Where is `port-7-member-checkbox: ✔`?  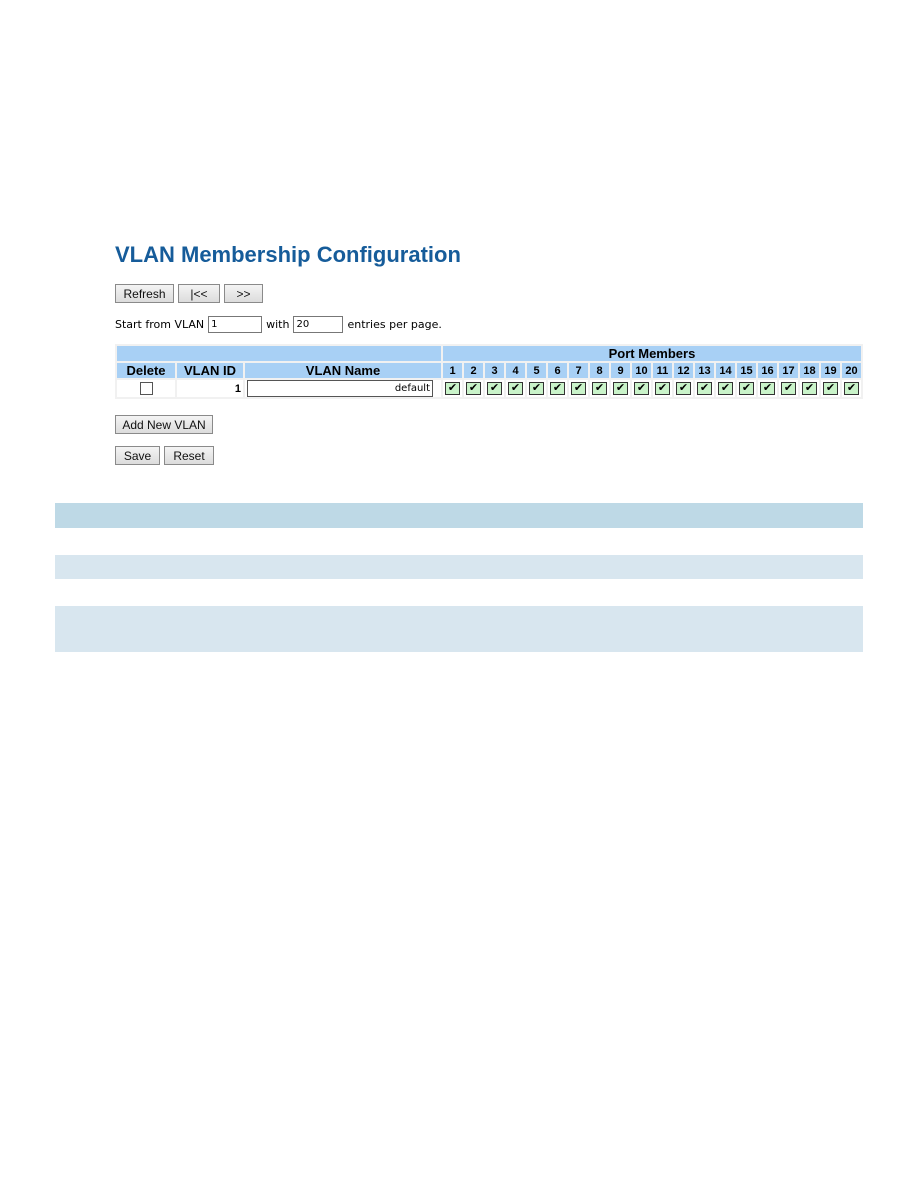 port-7-member-checkbox: ✔ is located at coordinates (578, 388).